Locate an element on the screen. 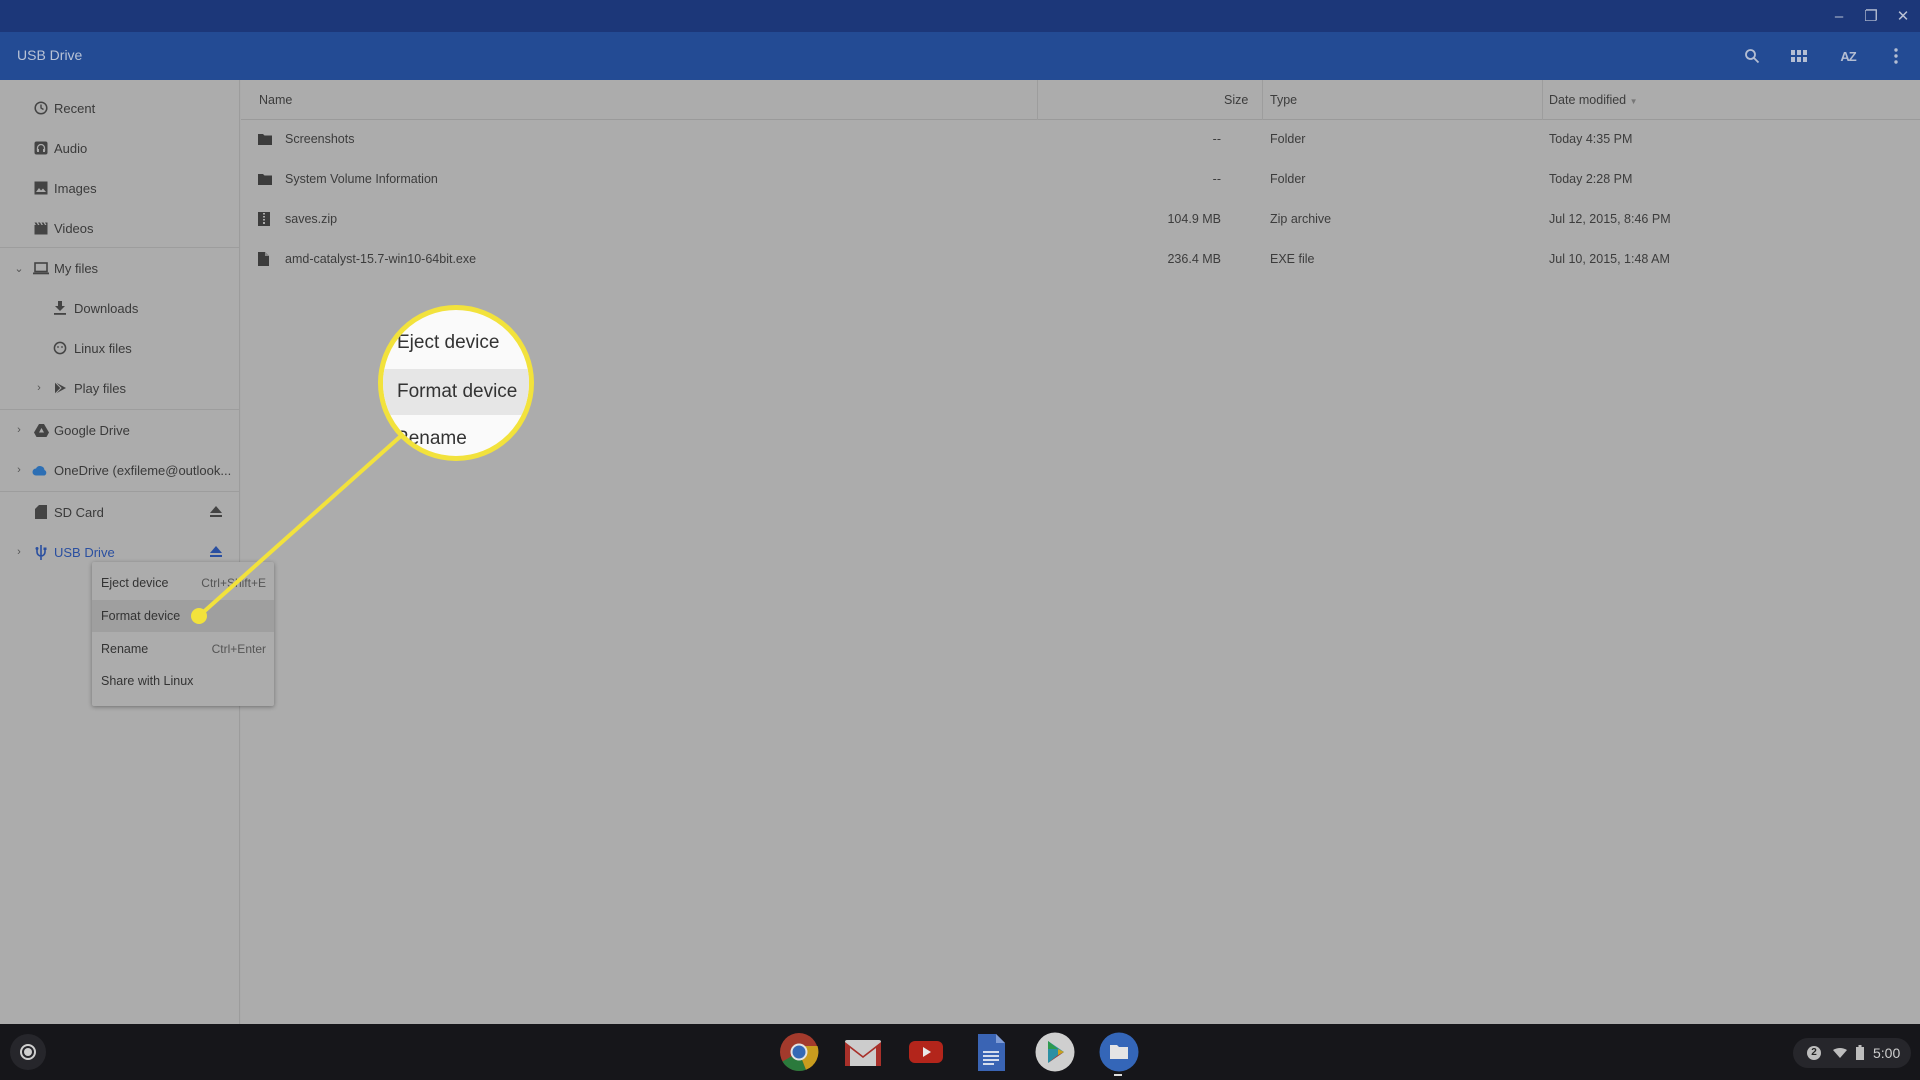 This screenshot has width=1920, height=1080. sidebar-item-my-files: ⌄ My files is located at coordinates (120, 268).